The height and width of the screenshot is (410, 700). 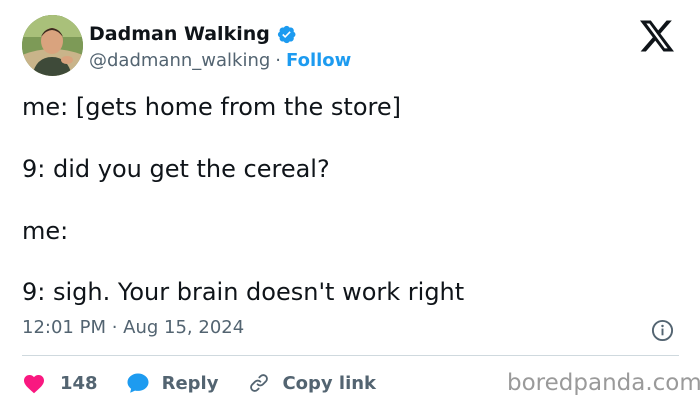 I want to click on tweet-text-line: 9: sigh. Your brain doesn't work right, so click(x=243, y=292).